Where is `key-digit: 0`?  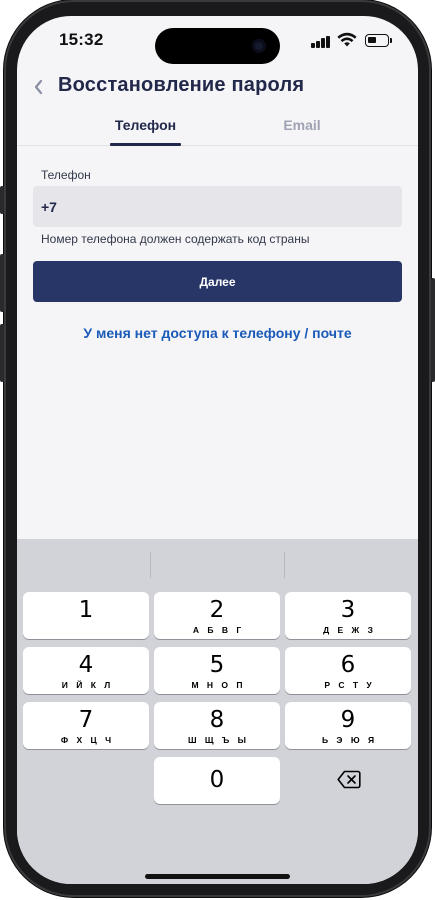 key-digit: 0 is located at coordinates (217, 780).